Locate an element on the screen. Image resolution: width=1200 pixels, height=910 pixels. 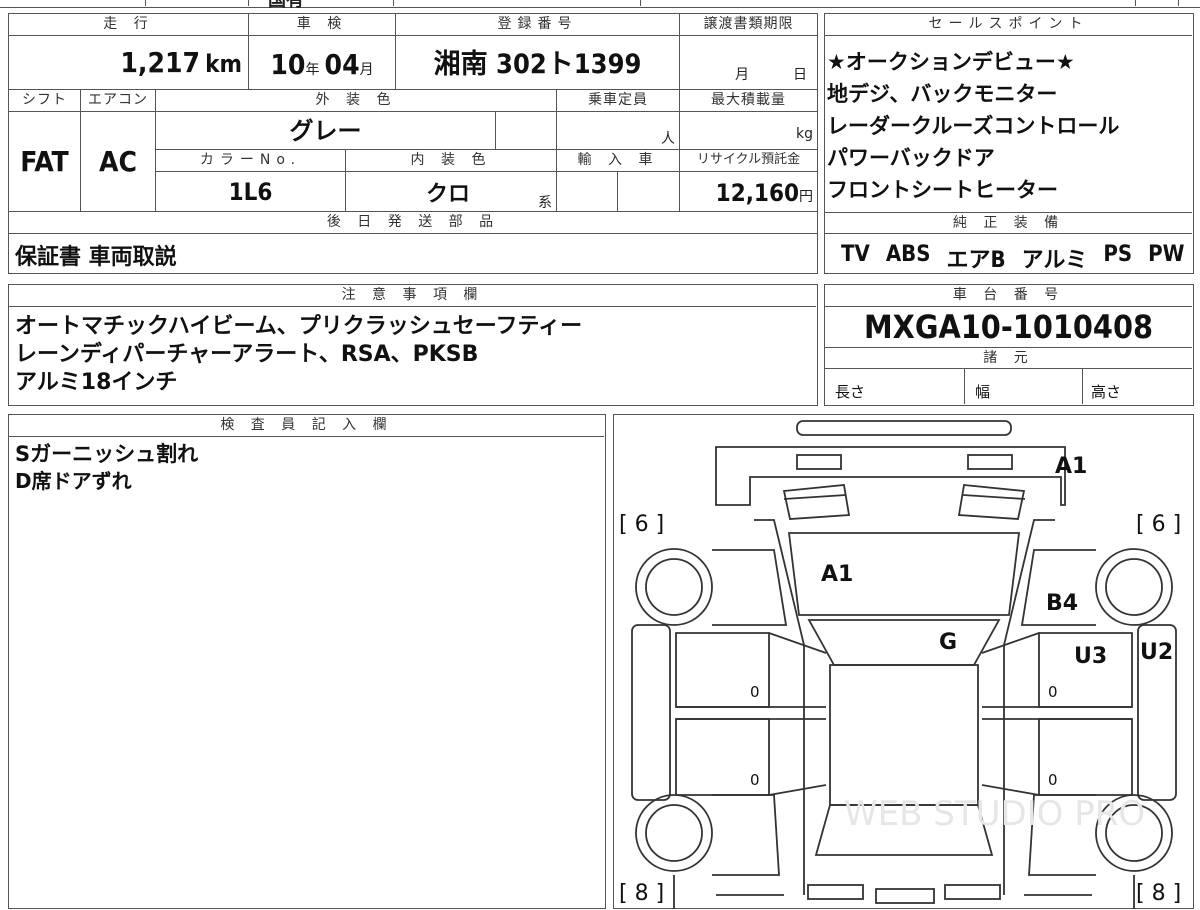
equipment-item: PW is located at coordinates (1166, 254).